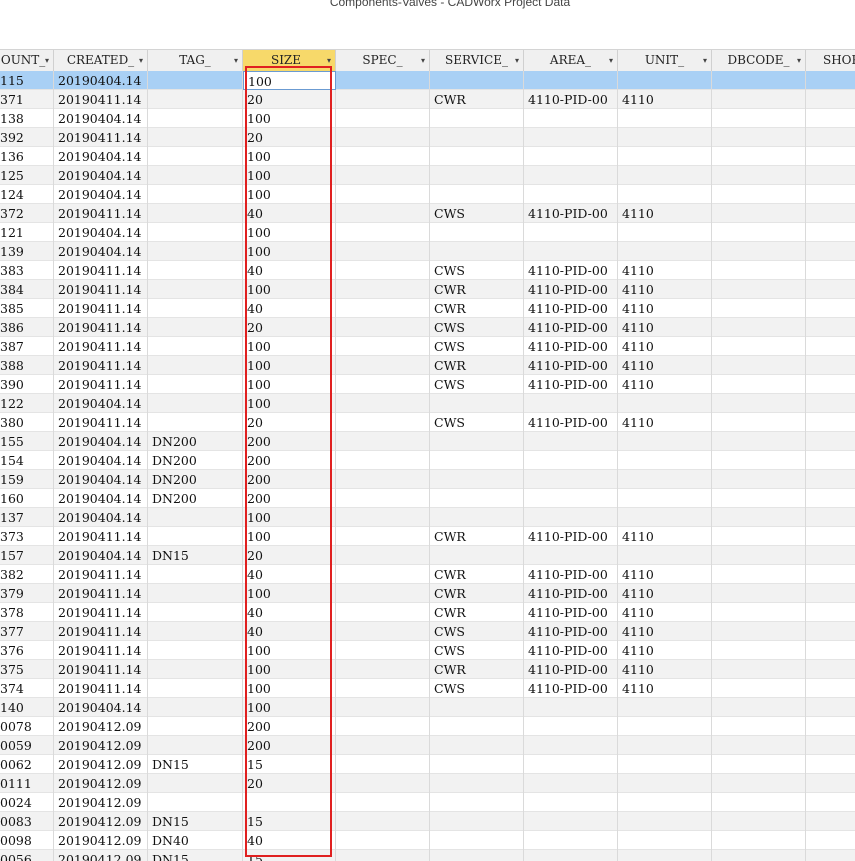 This screenshot has height=861, width=855. What do you see at coordinates (27, 726) in the screenshot?
I see `cell-count: 0078` at bounding box center [27, 726].